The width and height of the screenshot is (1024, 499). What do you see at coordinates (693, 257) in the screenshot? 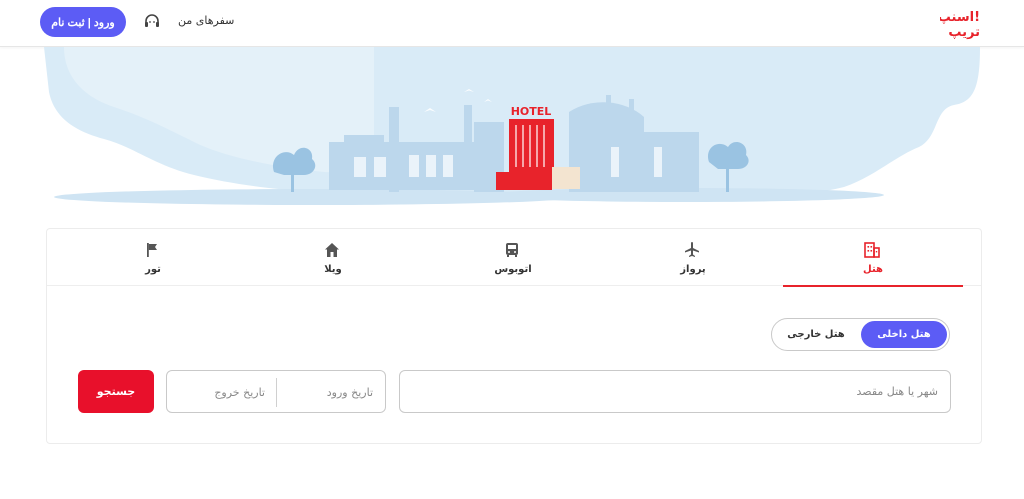
I see `tab-flight: پرواز` at bounding box center [693, 257].